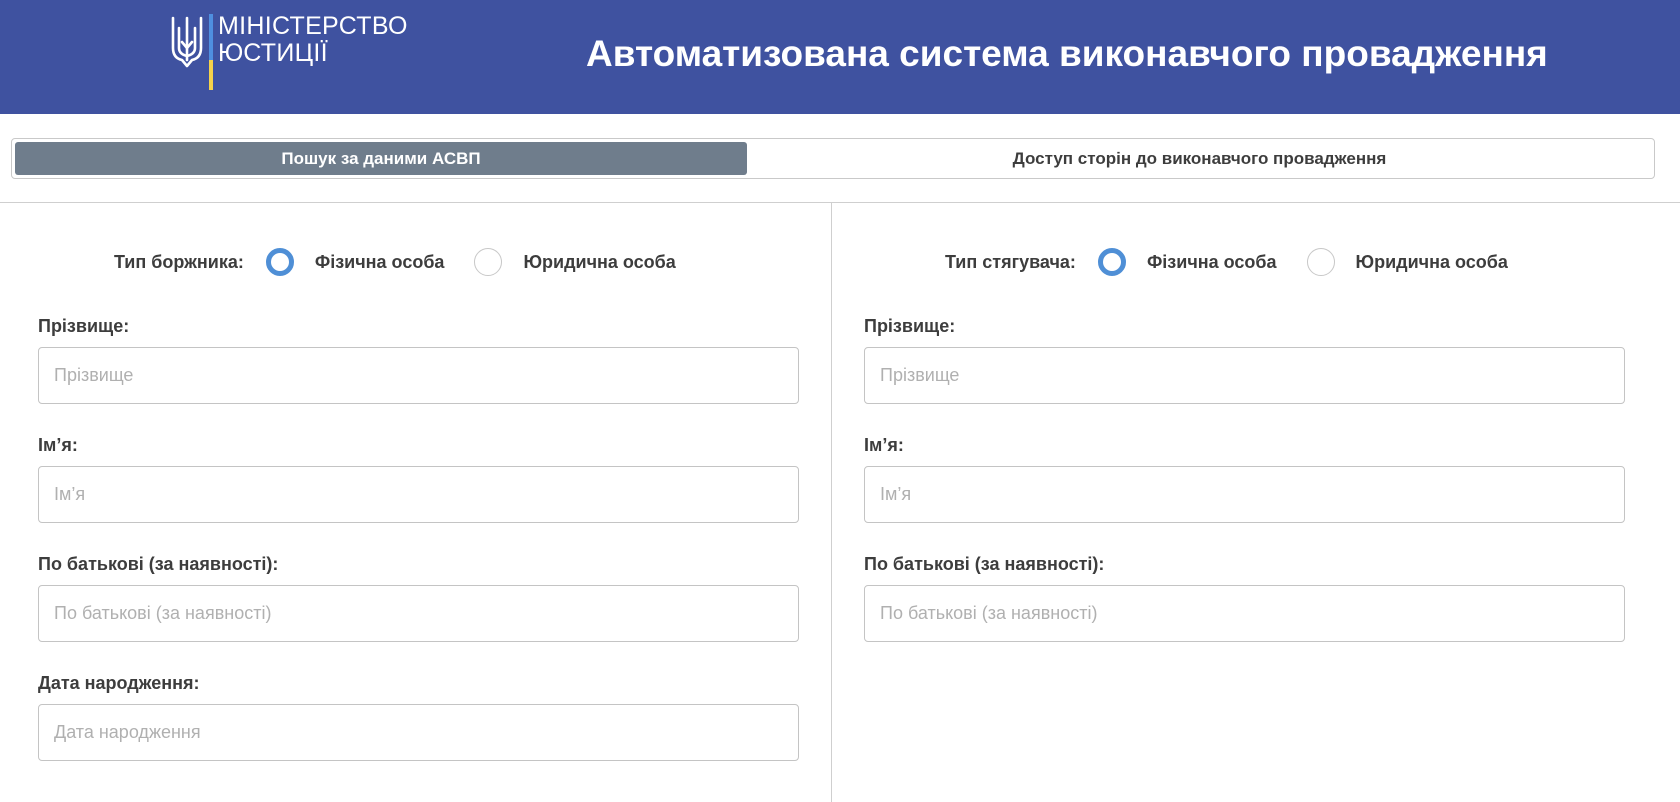  What do you see at coordinates (1010, 261) in the screenshot?
I see `collector-type-label: Тип стягувача:` at bounding box center [1010, 261].